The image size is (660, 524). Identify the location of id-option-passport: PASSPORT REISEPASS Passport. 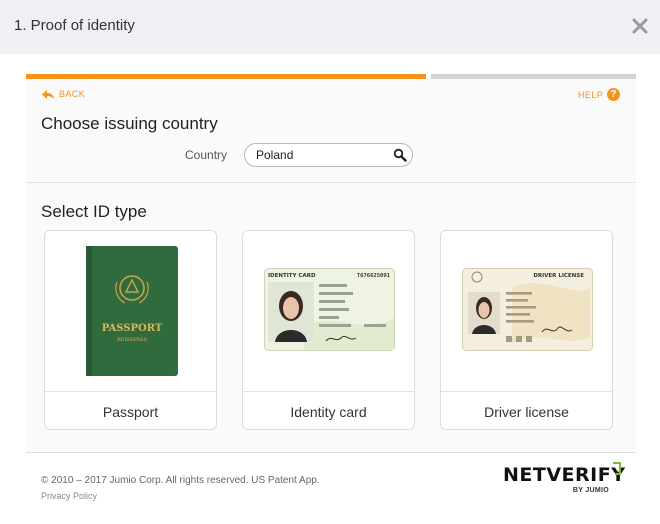
(130, 330).